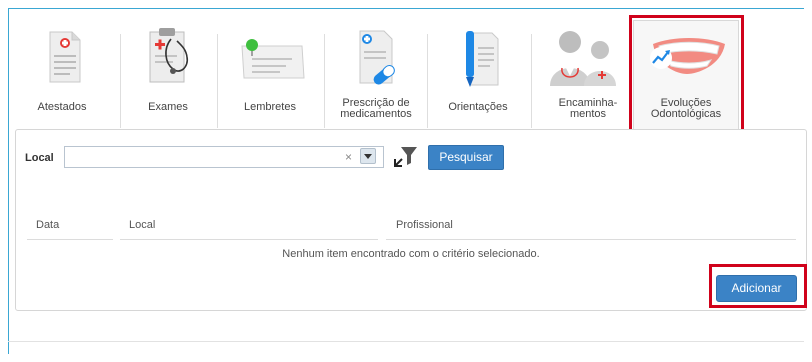 The width and height of the screenshot is (812, 362). What do you see at coordinates (482, 59) in the screenshot?
I see `document-pen-icon` at bounding box center [482, 59].